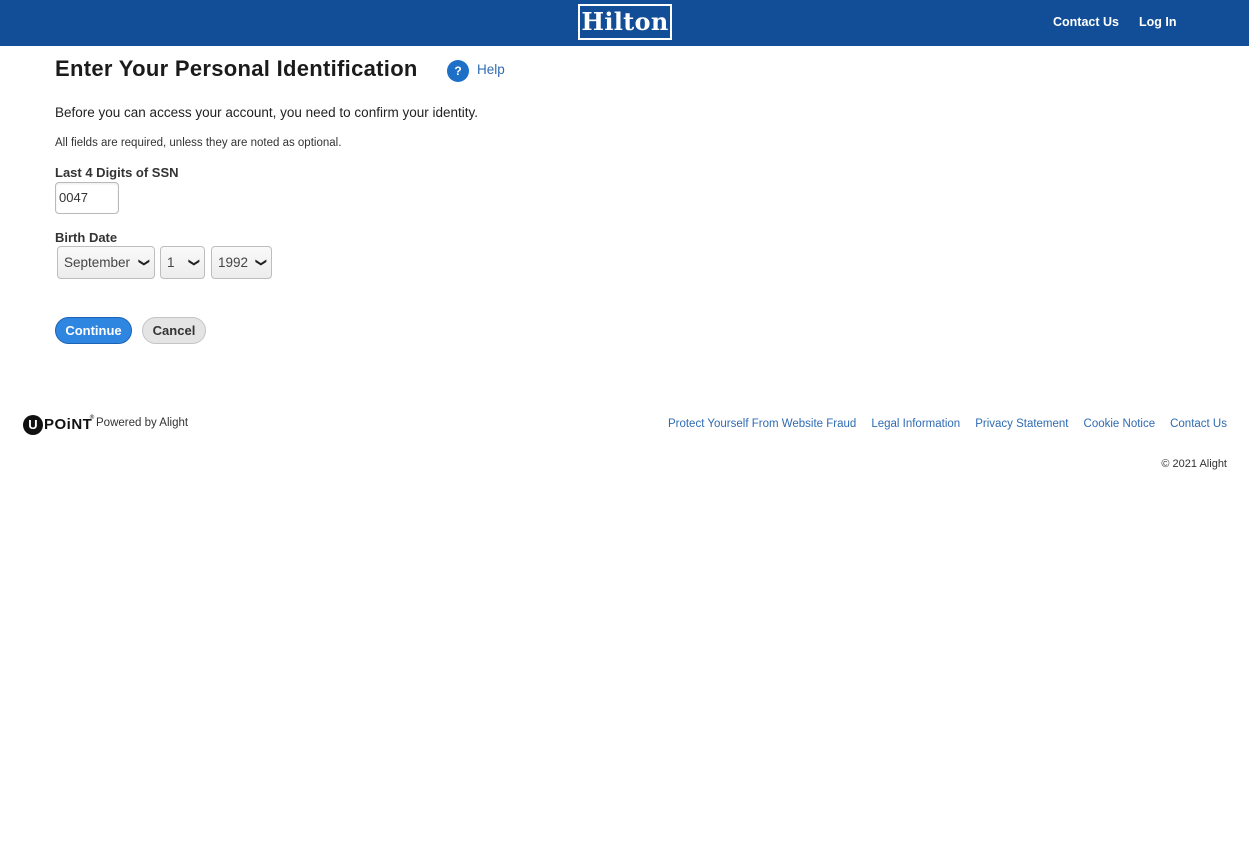 The image size is (1249, 847). Describe the element at coordinates (1086, 22) in the screenshot. I see `header-contact-us-link: Contact Us` at that location.